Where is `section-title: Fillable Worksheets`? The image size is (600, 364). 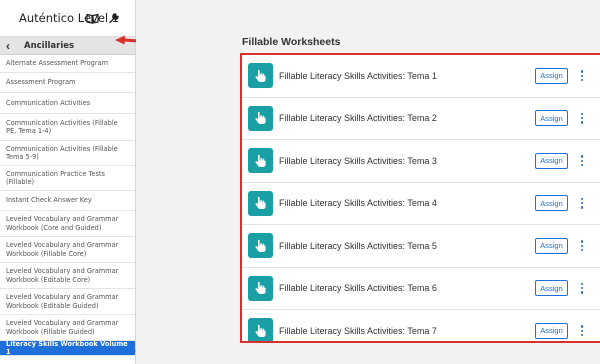
section-title: Fillable Worksheets is located at coordinates (291, 42).